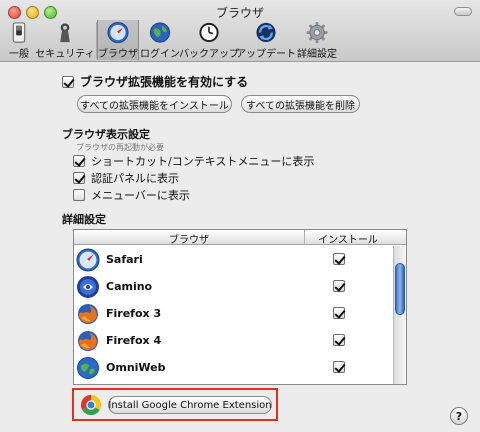 This screenshot has height=432, width=480. I want to click on browser-name: OmniWeb, so click(136, 367).